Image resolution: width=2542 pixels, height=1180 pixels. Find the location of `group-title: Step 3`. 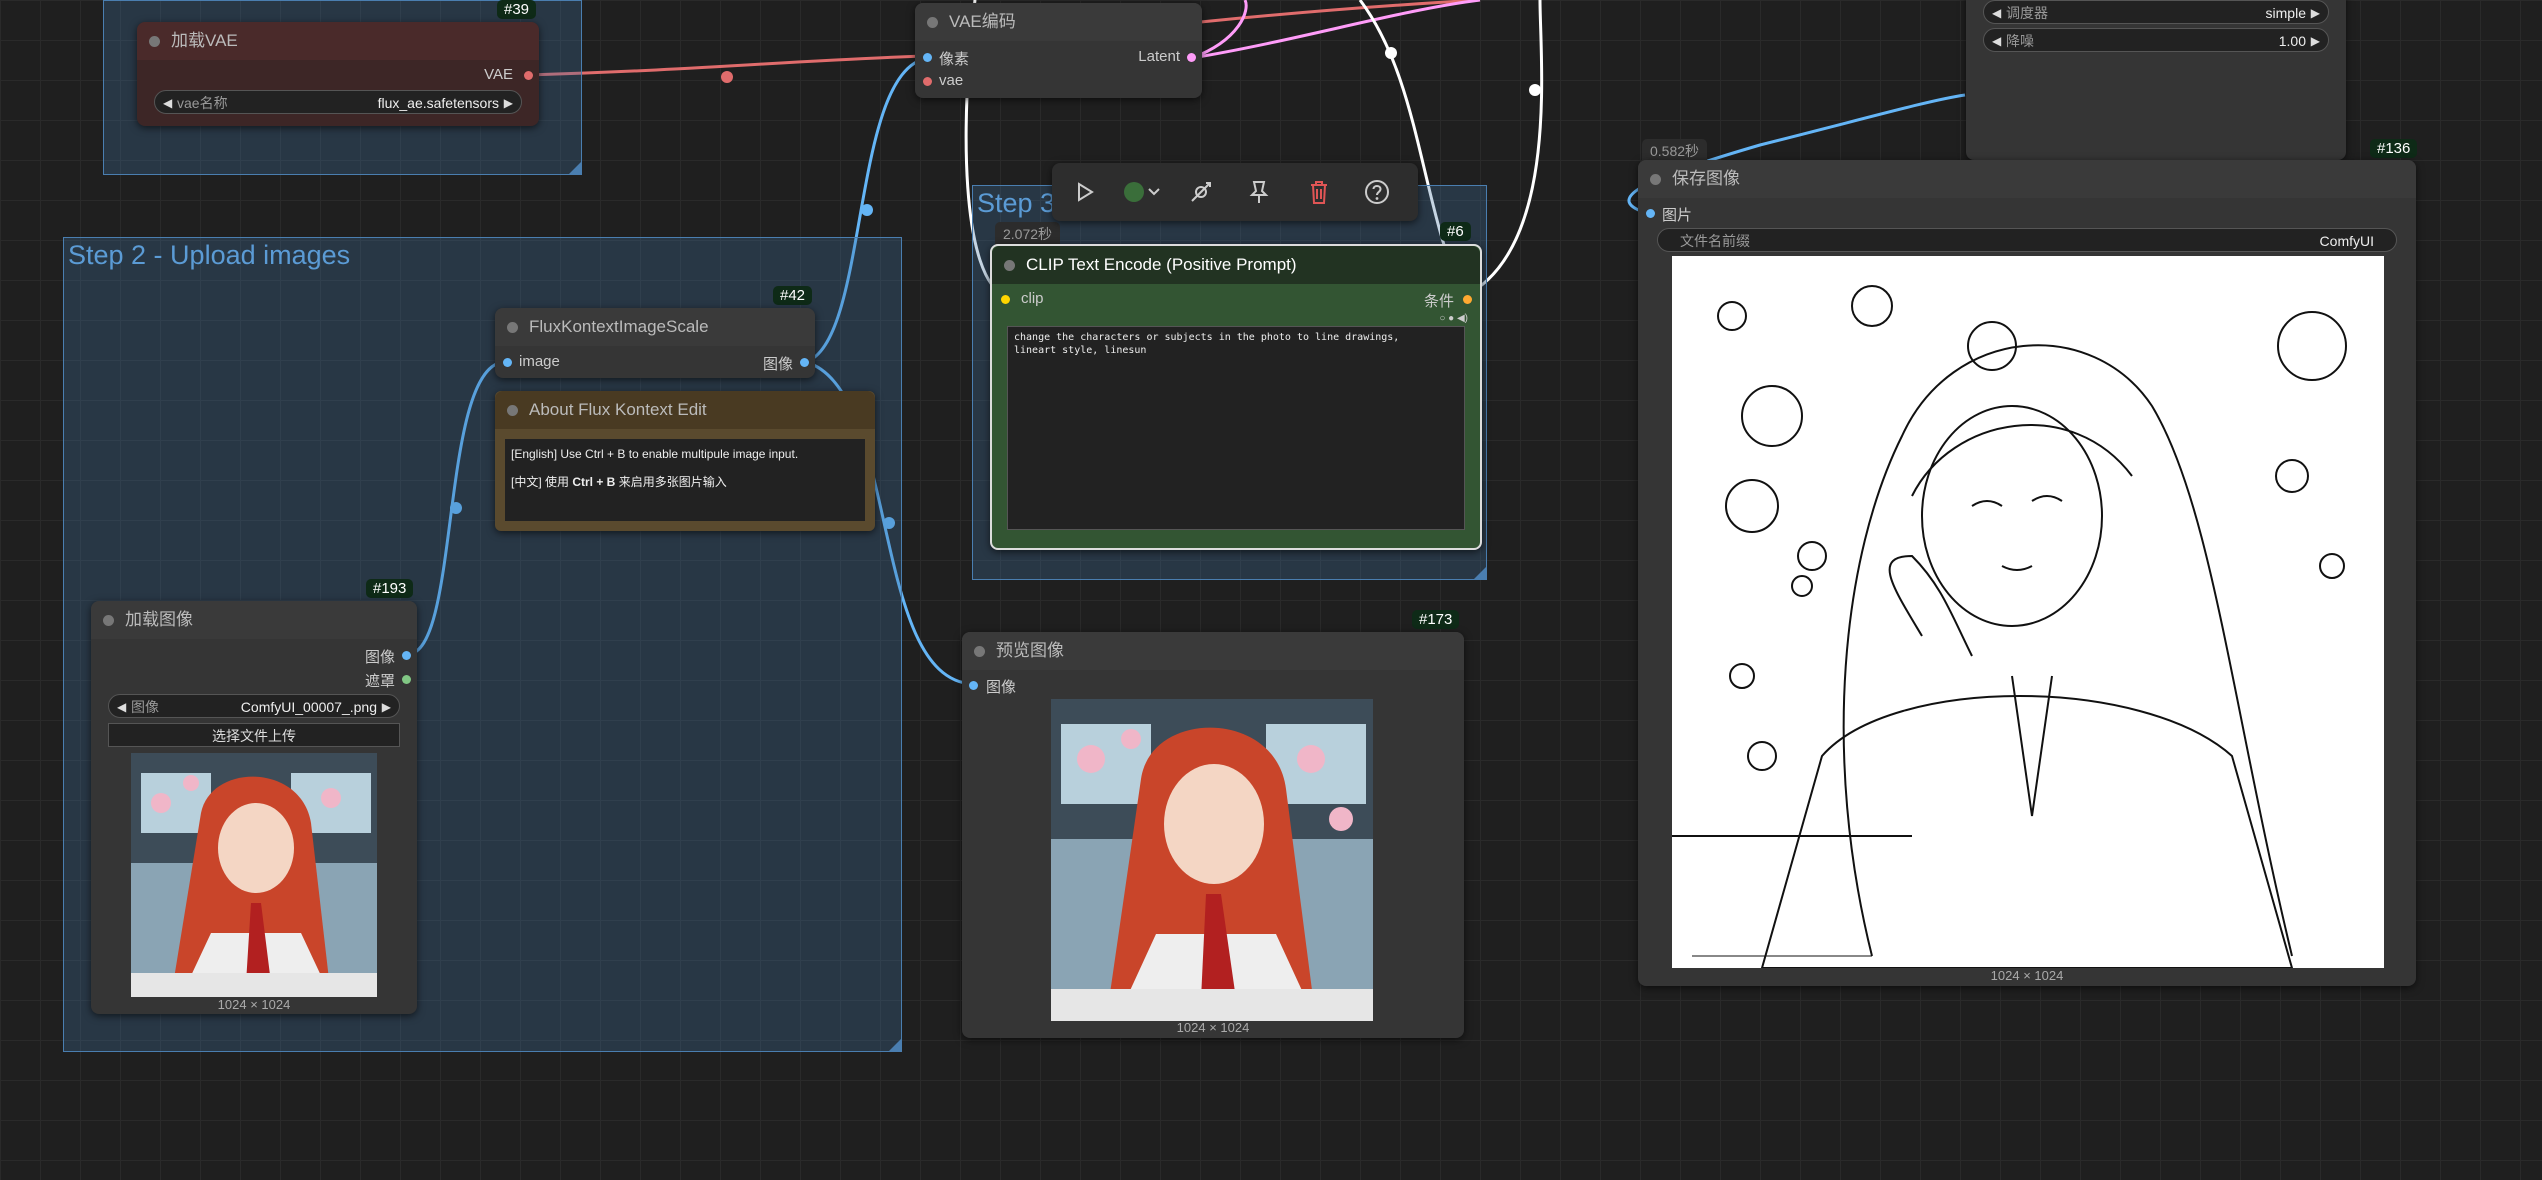

group-title: Step 3 is located at coordinates (1016, 203).